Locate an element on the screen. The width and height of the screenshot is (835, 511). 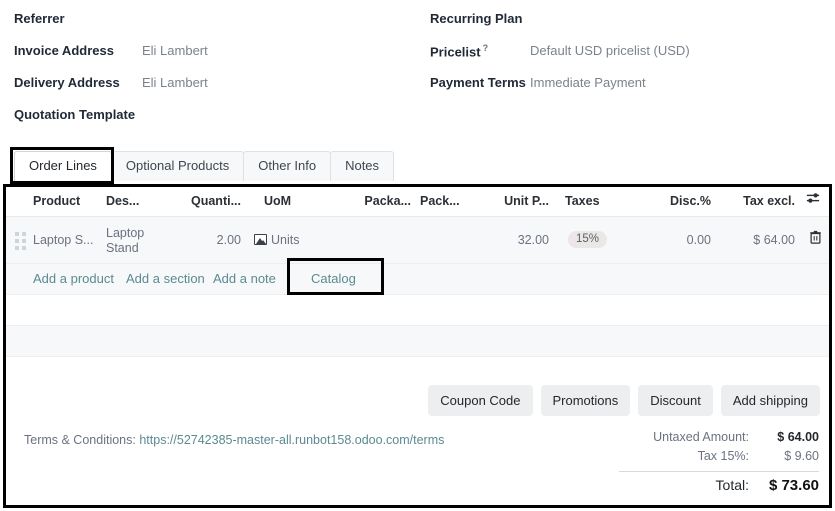
tab-other-info: Other Info is located at coordinates (287, 166).